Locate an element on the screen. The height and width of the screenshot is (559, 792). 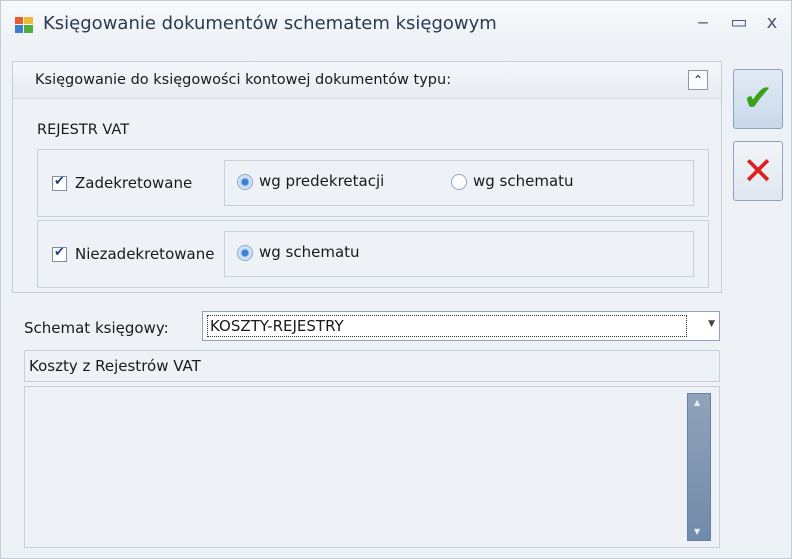
schema-combobox: KOSZTY-REJESTRY ▼ is located at coordinates (461, 326).